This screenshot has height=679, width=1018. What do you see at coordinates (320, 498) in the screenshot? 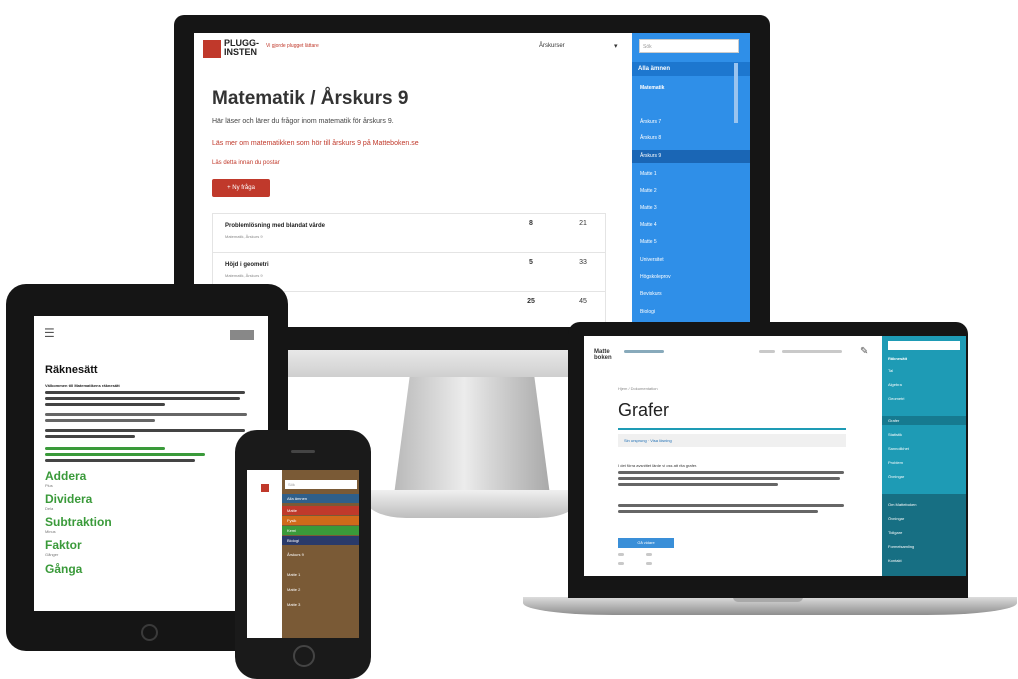
I see `menu-item: Alla ämnen` at bounding box center [320, 498].